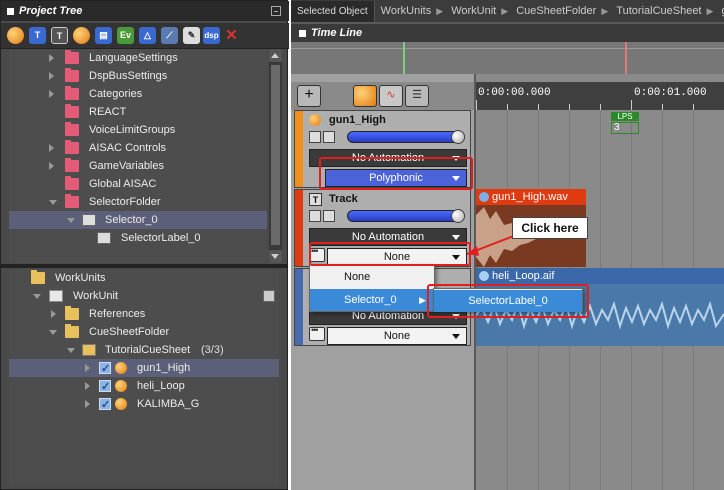 The height and width of the screenshot is (490, 724). What do you see at coordinates (404, 58) in the screenshot?
I see `overview-start-marker` at bounding box center [404, 58].